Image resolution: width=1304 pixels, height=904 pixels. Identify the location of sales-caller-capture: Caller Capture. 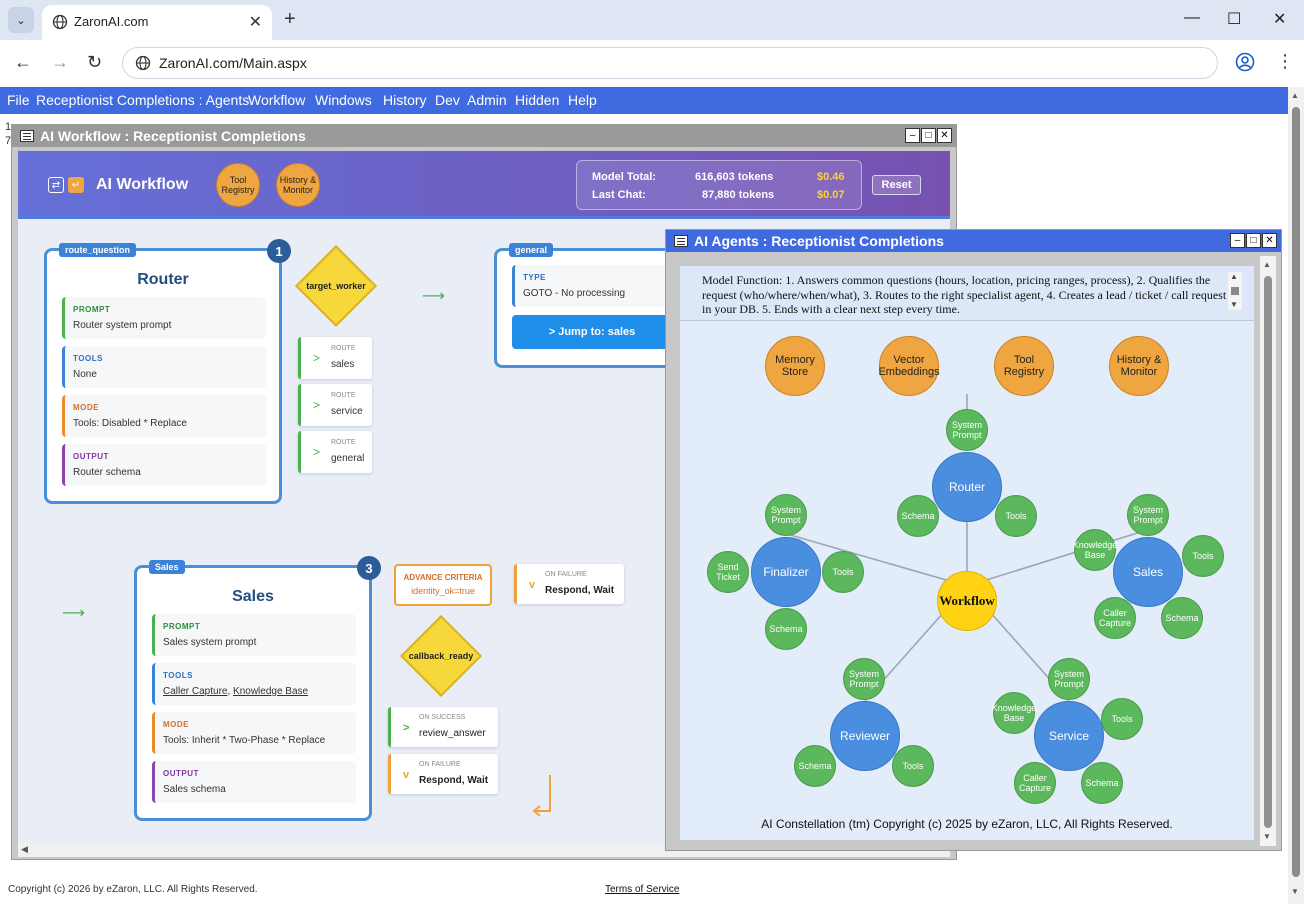
(1115, 618).